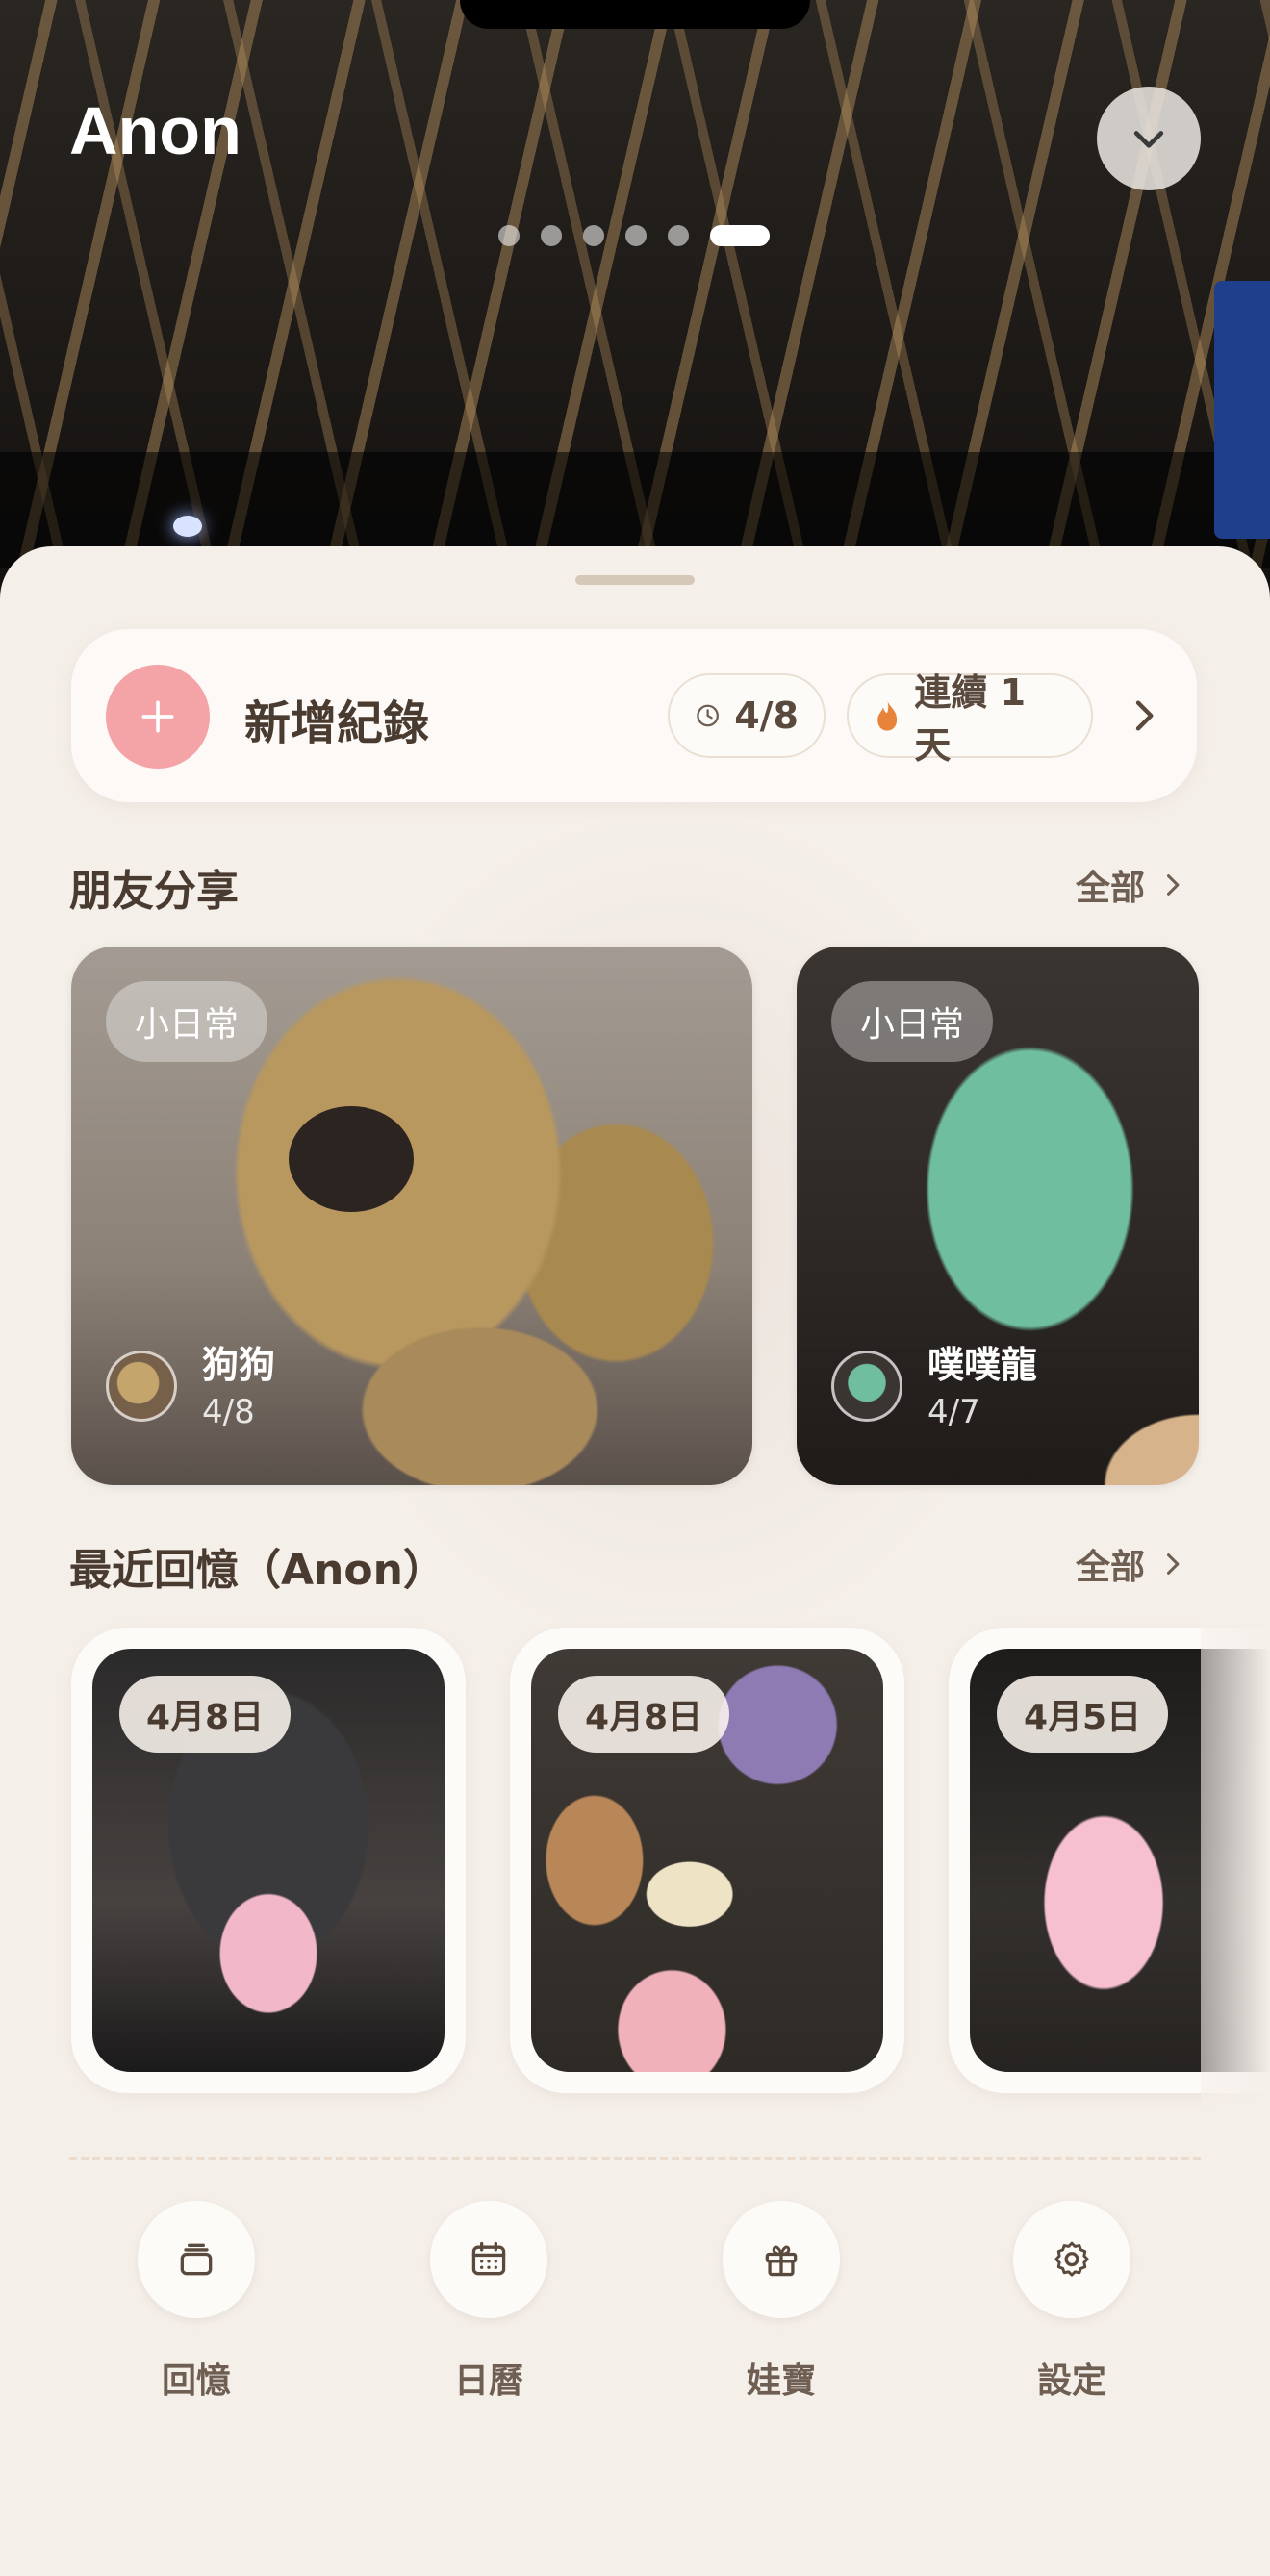 The width and height of the screenshot is (1270, 2576). I want to click on plus-icon, so click(157, 717).